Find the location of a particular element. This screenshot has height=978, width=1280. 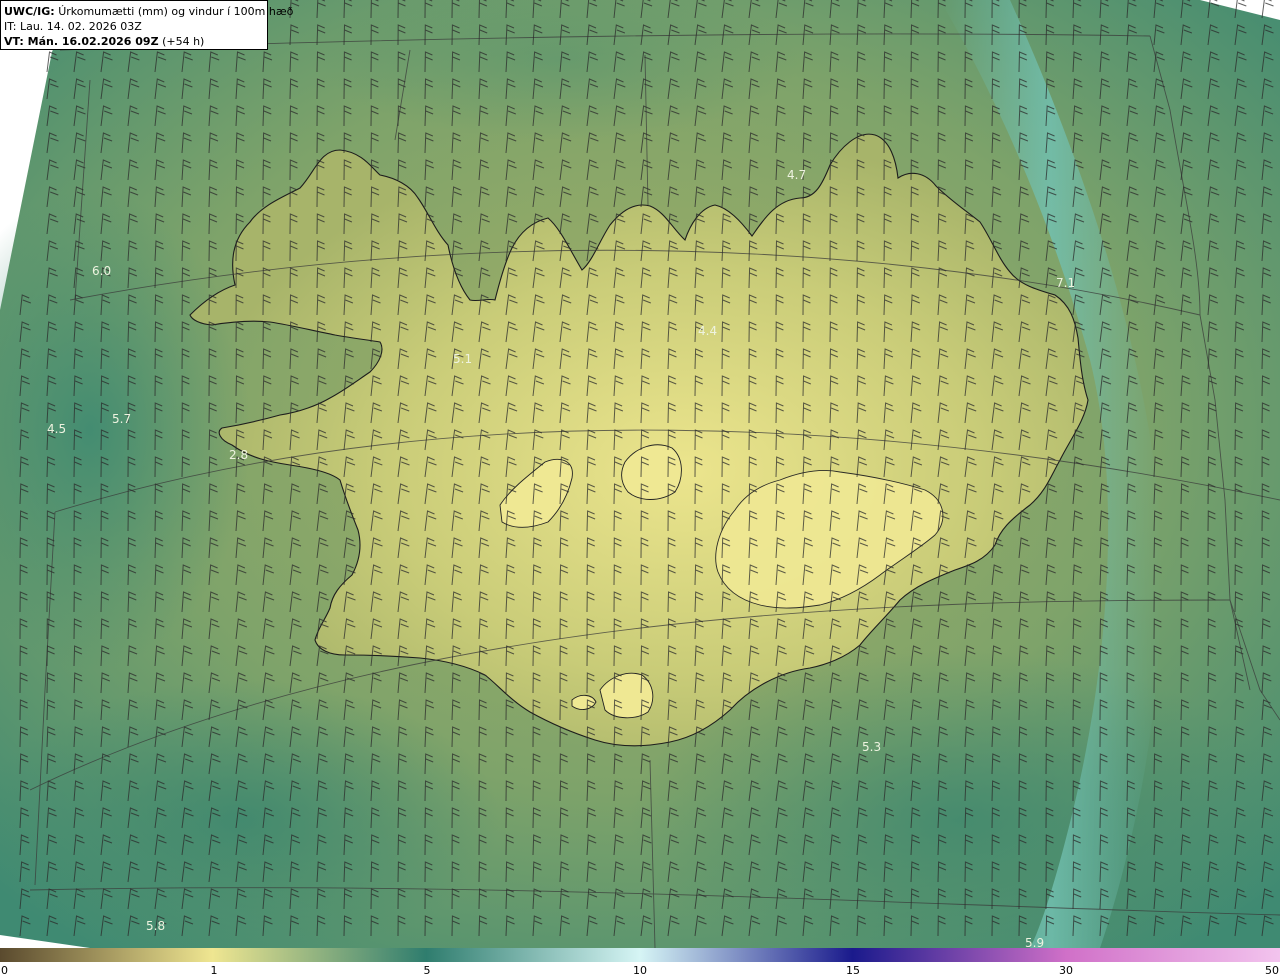

value-label-snaefellsnes: 2.8 is located at coordinates (238, 455).